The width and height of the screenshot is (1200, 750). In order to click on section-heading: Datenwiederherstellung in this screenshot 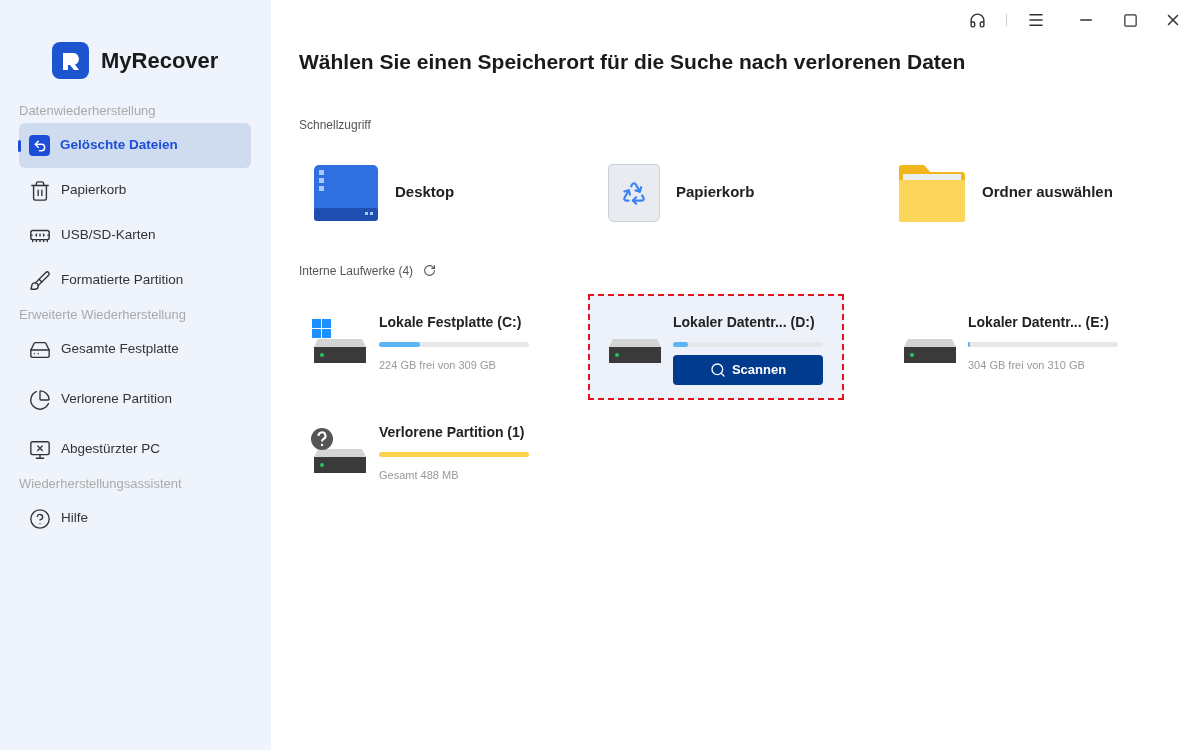, I will do `click(88, 111)`.